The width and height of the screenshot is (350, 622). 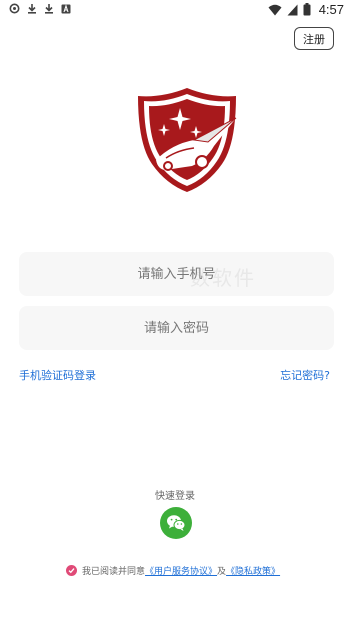 I want to click on agreement-checkbox, so click(x=71, y=570).